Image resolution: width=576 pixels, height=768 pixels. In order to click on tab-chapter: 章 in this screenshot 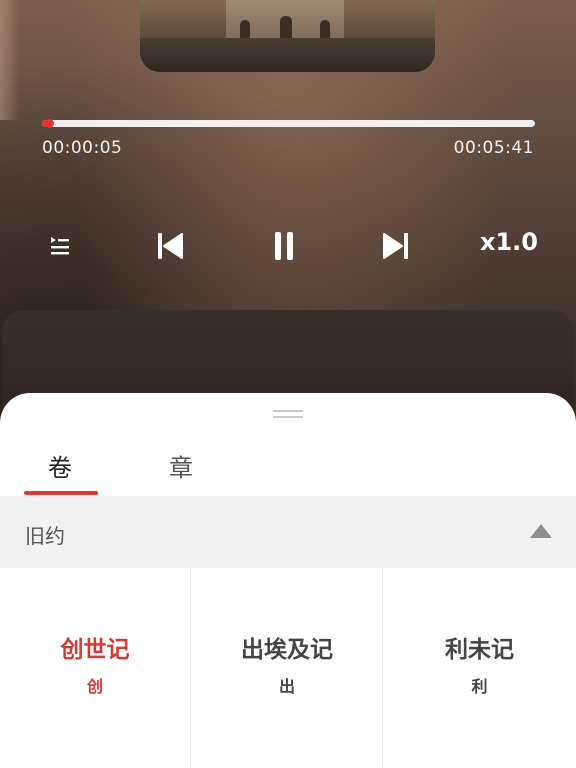, I will do `click(181, 465)`.